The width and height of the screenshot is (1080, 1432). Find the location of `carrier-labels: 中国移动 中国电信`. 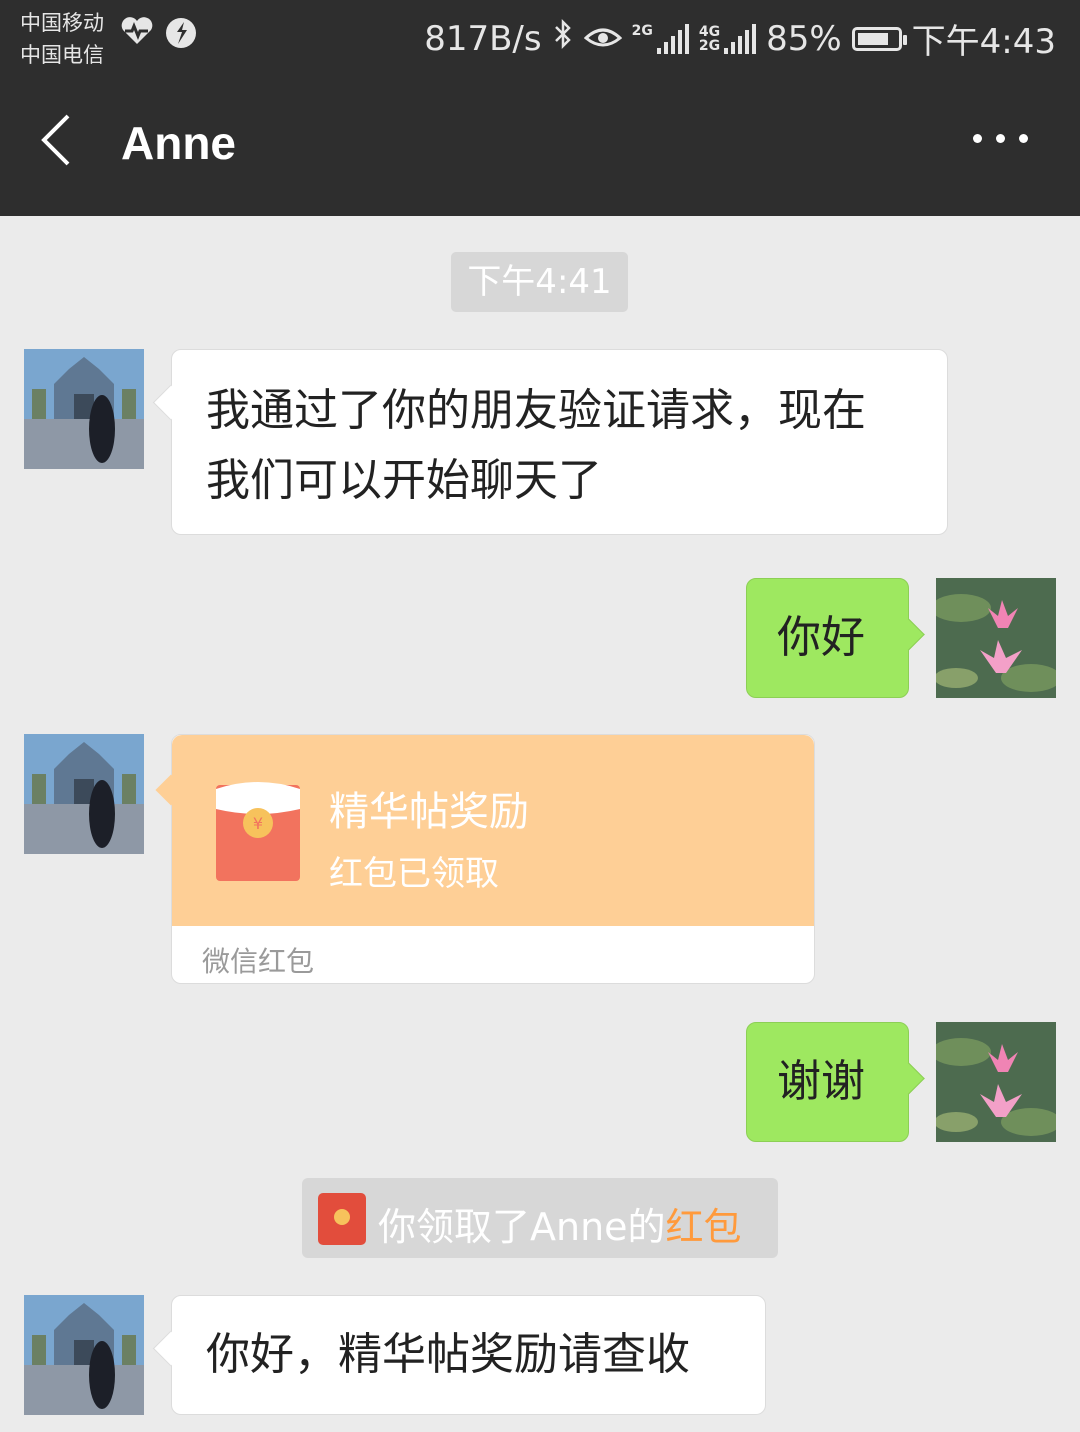

carrier-labels: 中国移动 中国电信 is located at coordinates (62, 39).